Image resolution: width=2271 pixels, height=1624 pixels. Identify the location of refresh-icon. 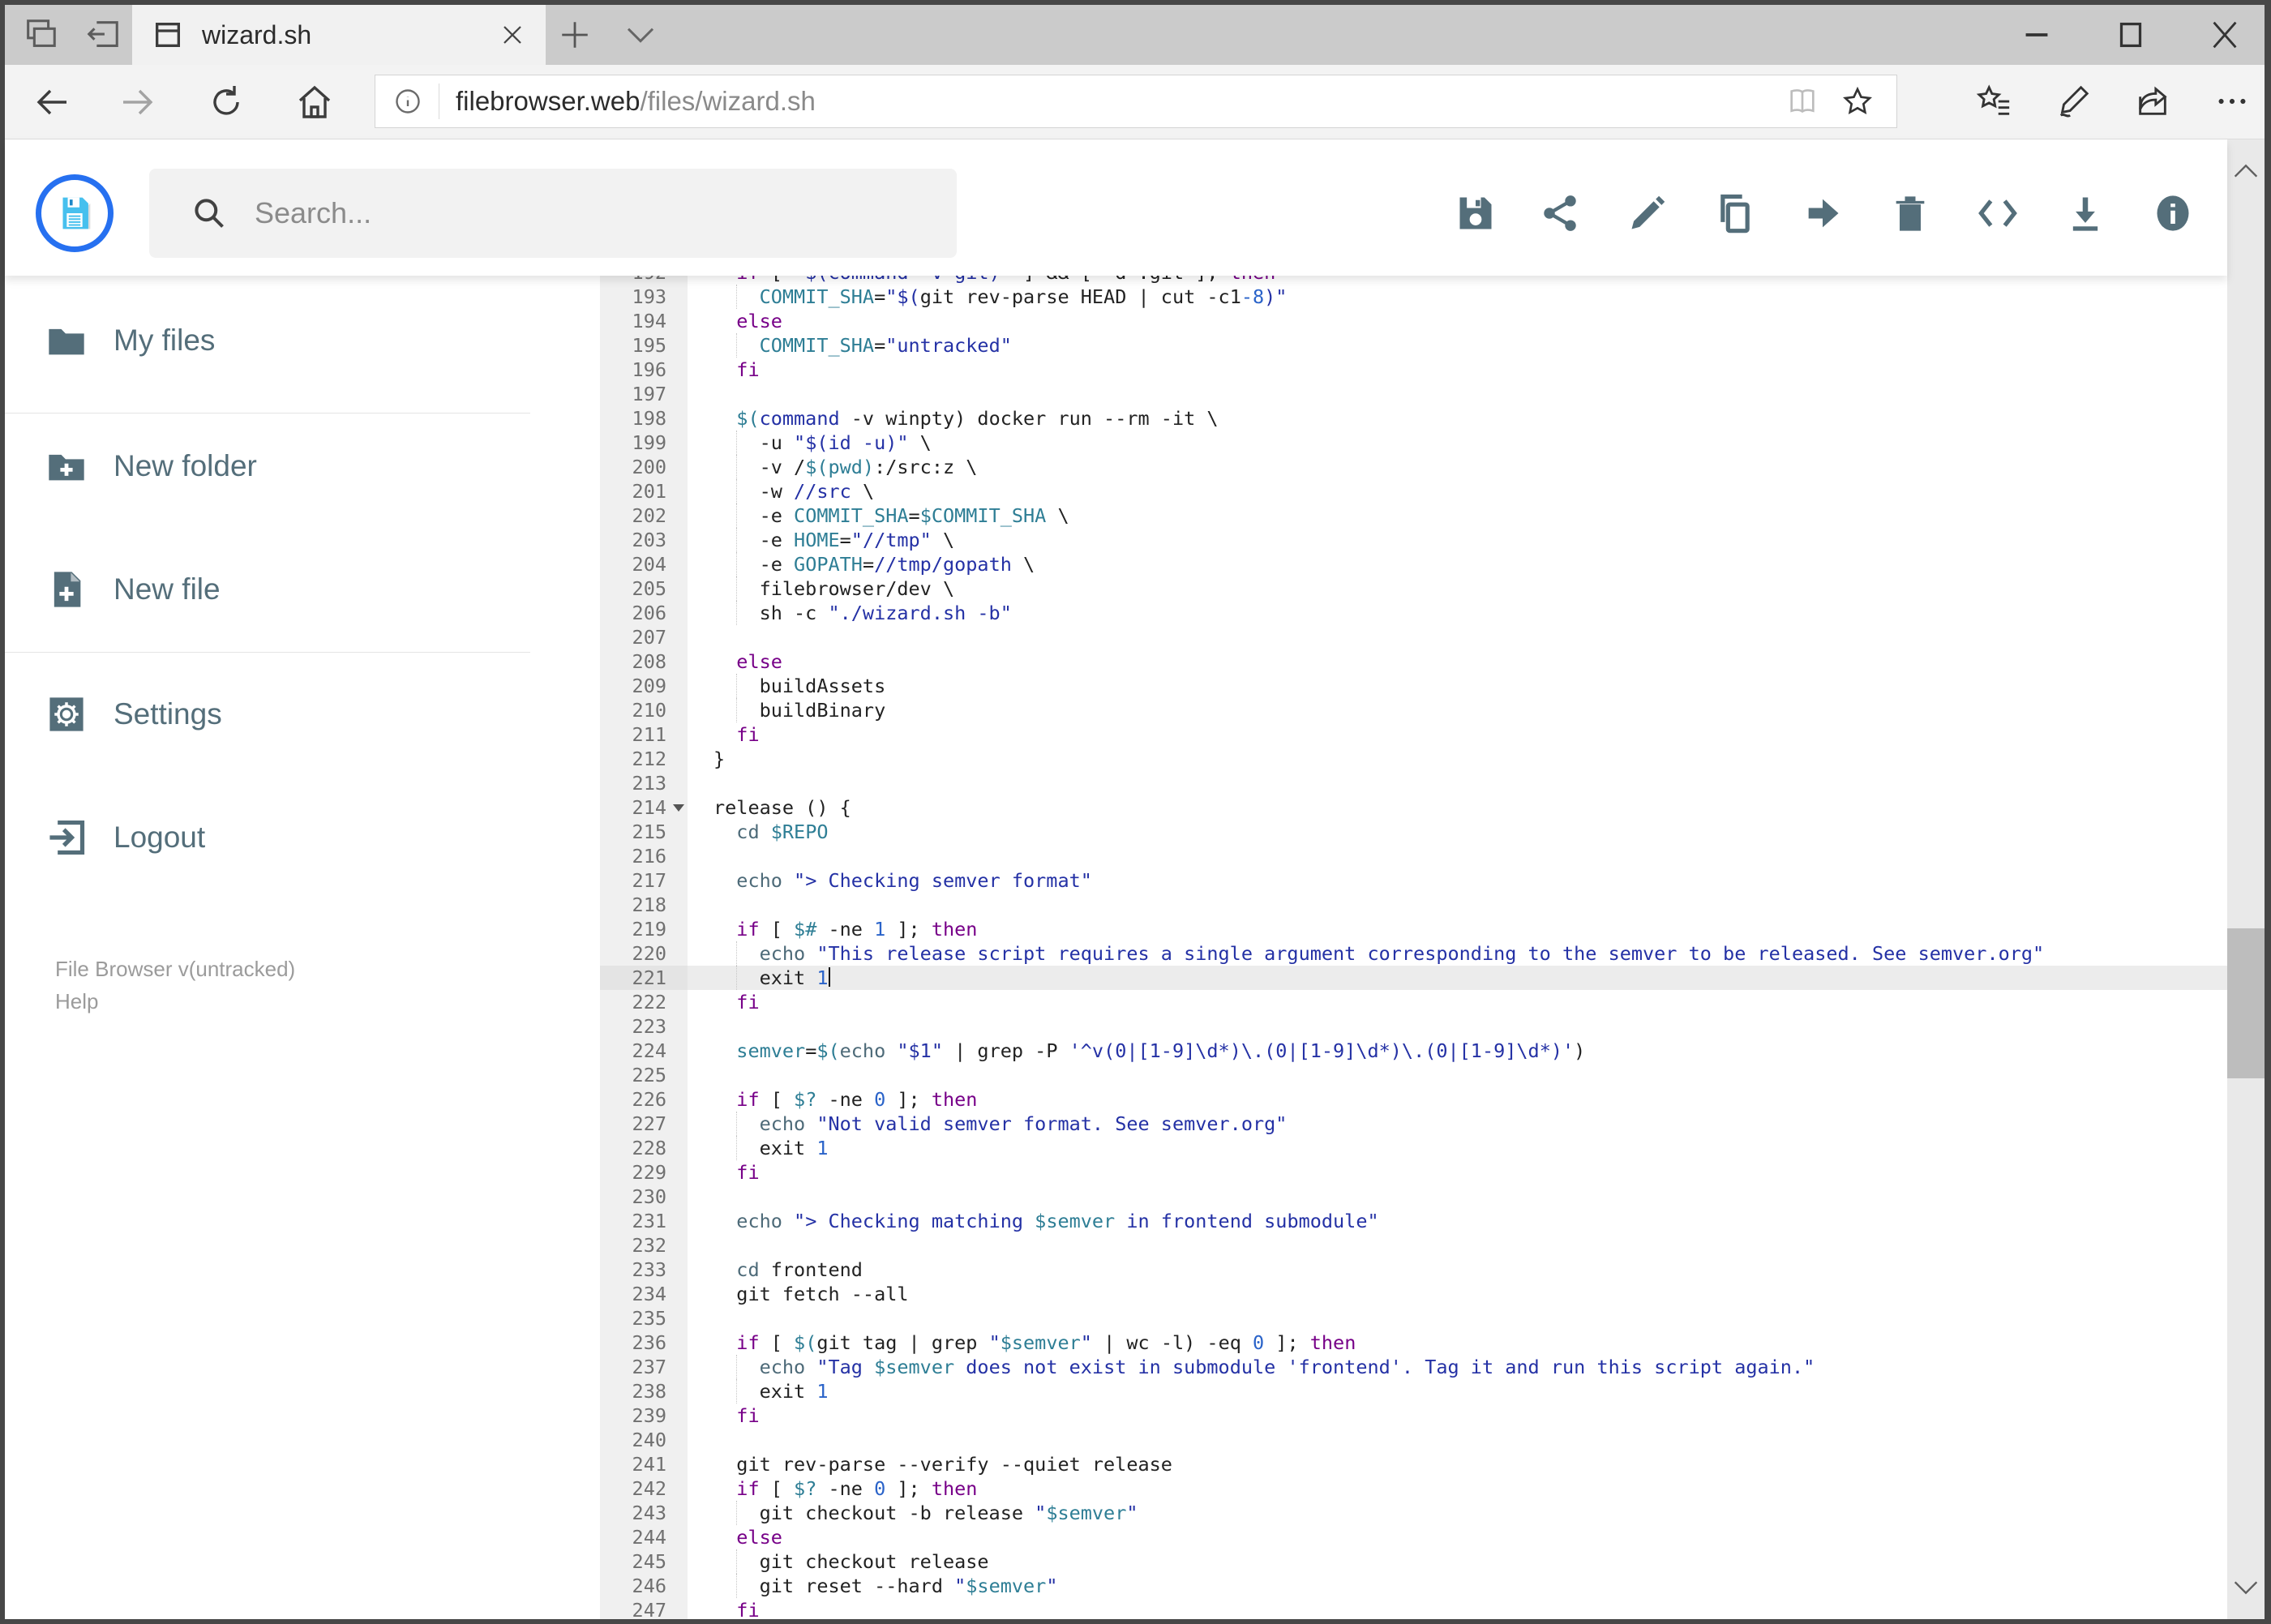
(226, 102).